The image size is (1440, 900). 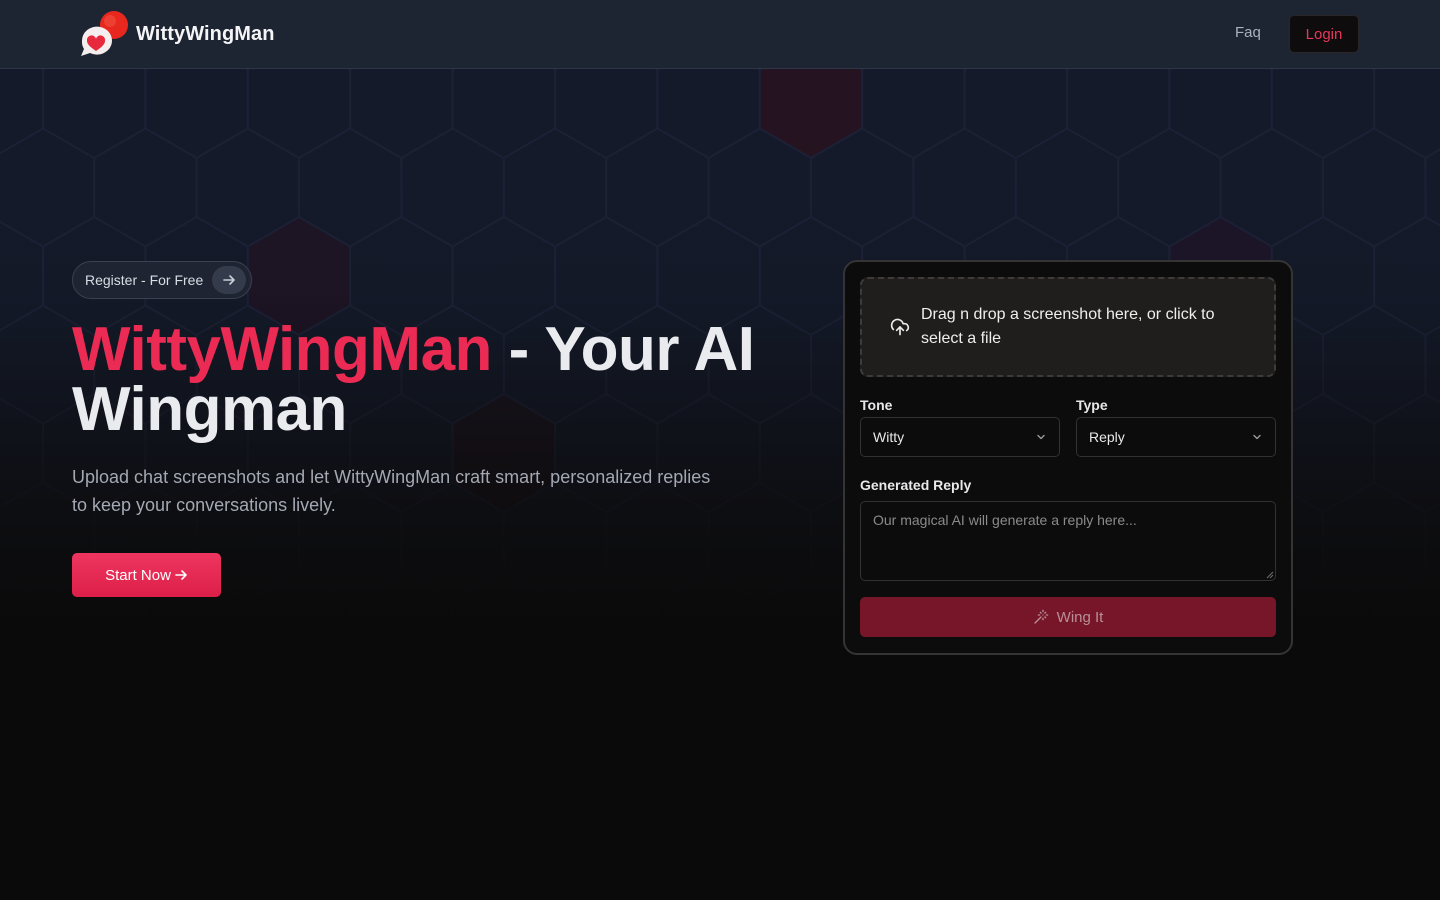 I want to click on tone-label: Tone, so click(x=876, y=405).